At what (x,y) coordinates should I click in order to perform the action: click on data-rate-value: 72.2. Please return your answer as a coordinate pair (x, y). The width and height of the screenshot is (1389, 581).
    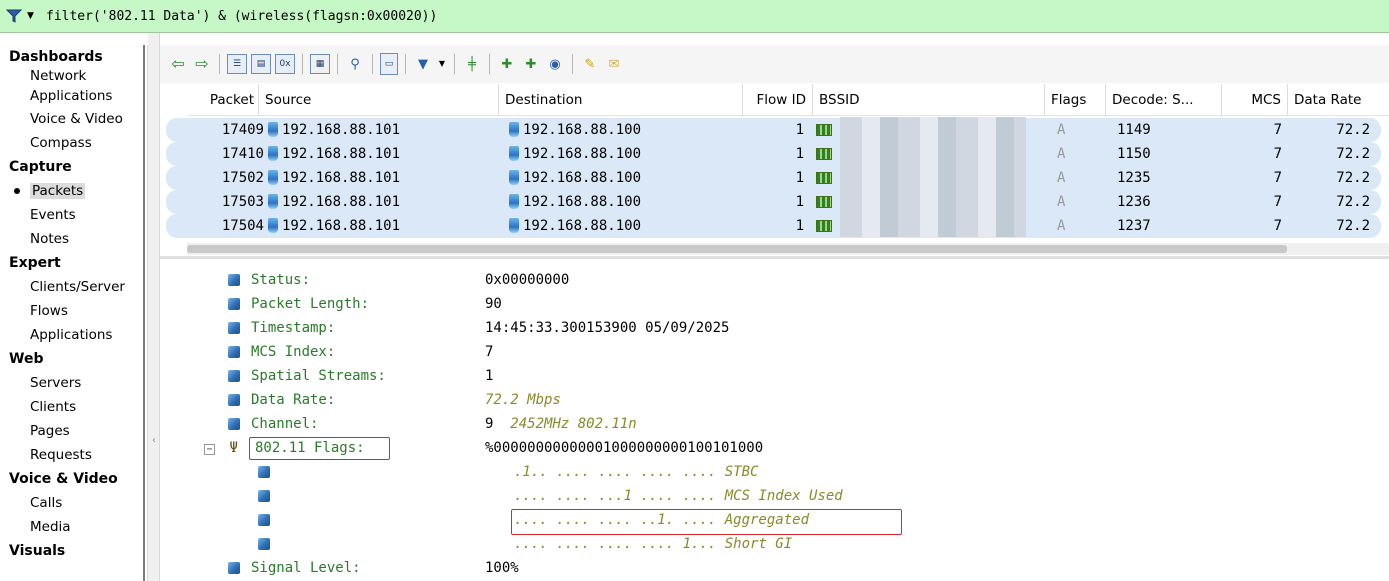
    Looking at the image, I should click on (1353, 130).